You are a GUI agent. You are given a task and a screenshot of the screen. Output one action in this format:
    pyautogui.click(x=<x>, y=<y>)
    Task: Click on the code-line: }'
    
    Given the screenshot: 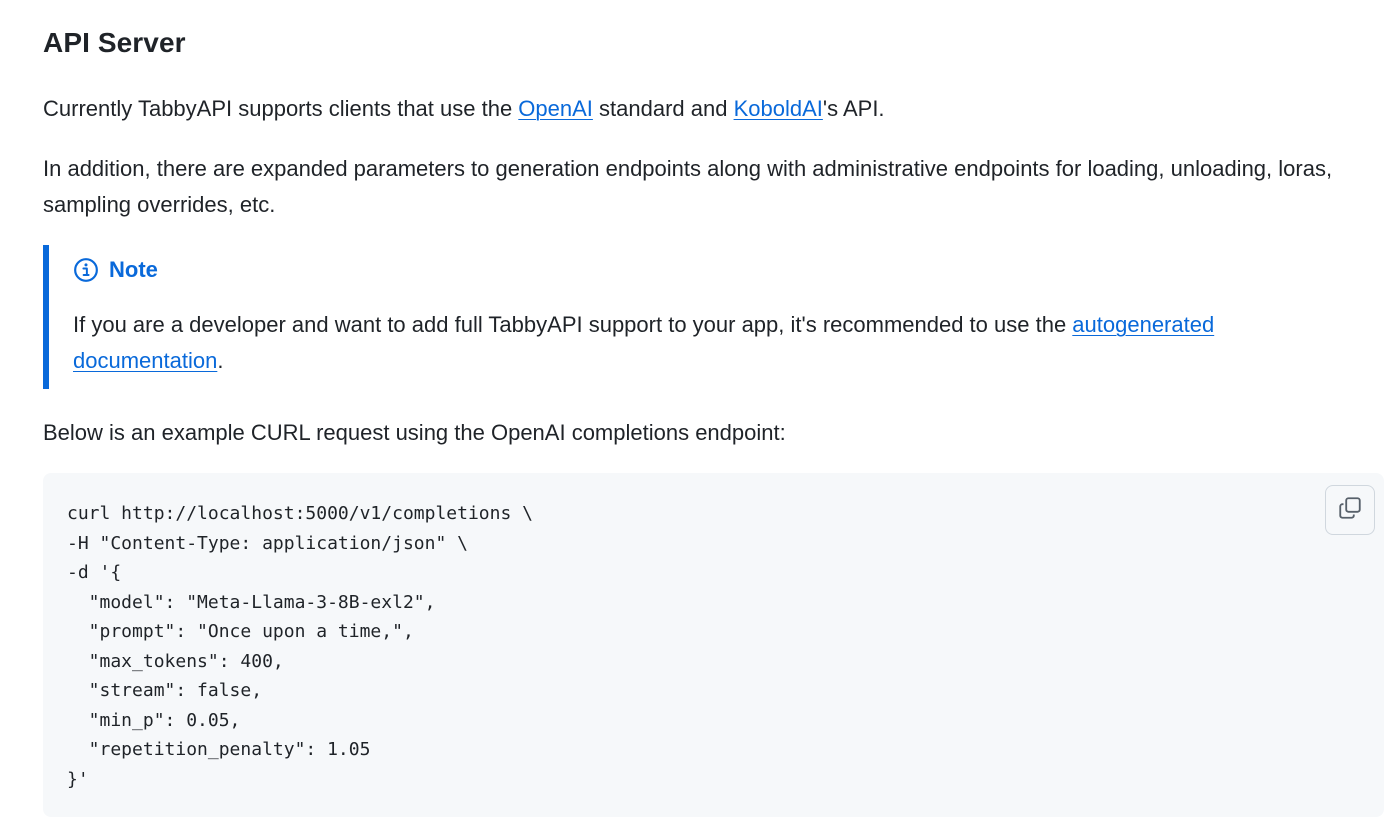 What is the action you would take?
    pyautogui.click(x=78, y=779)
    